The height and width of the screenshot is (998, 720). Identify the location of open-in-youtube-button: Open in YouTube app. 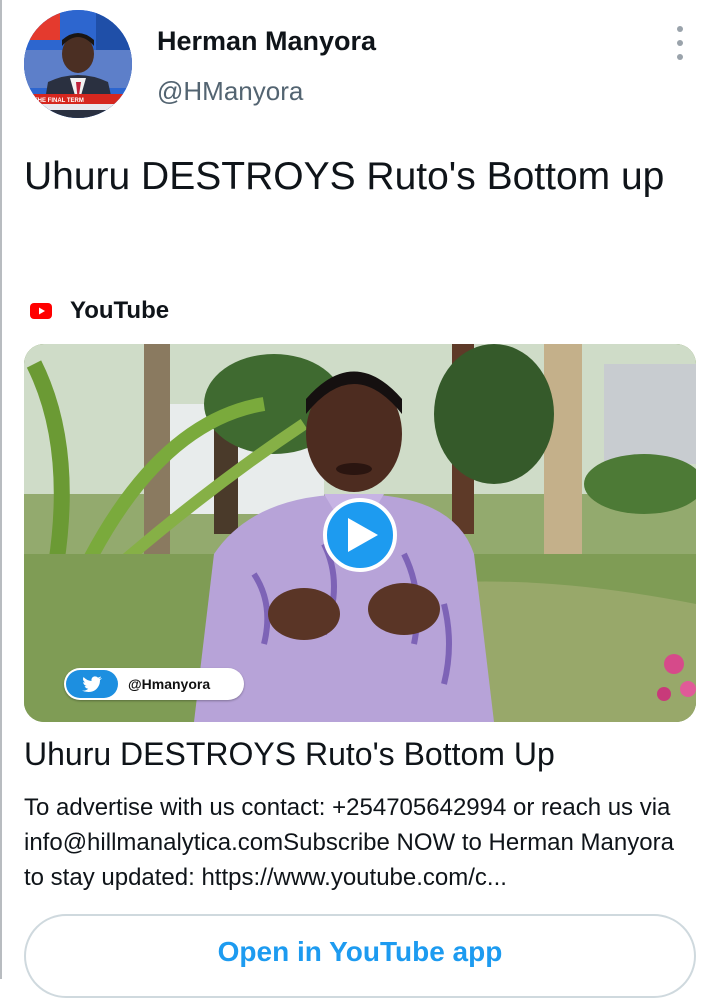
(360, 956).